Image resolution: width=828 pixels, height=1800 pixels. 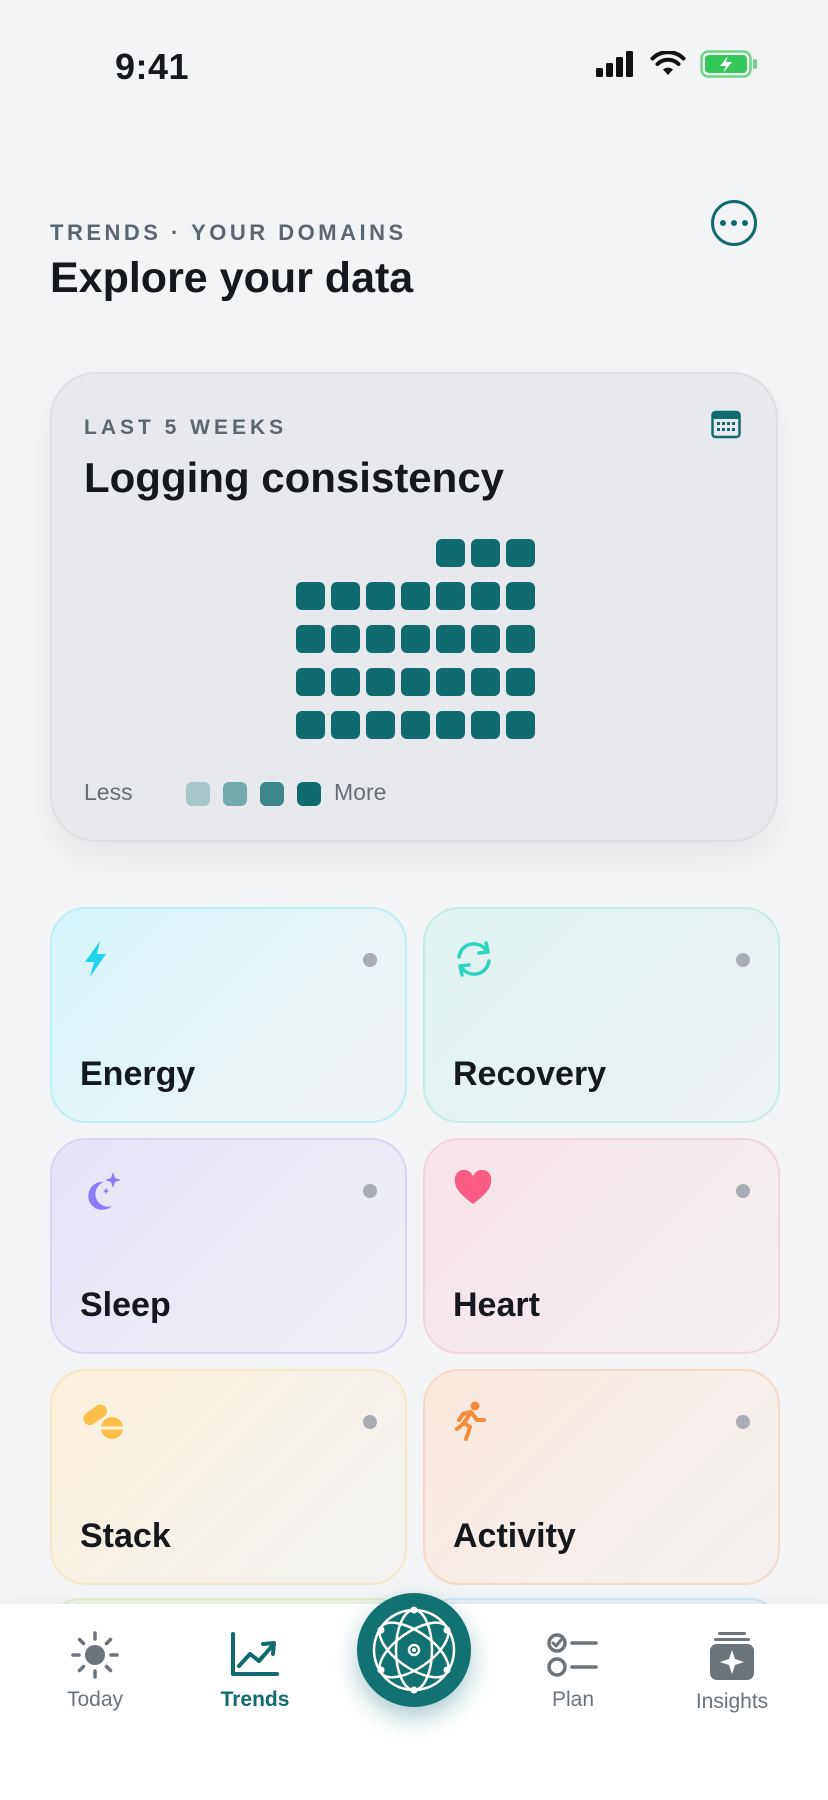 I want to click on domain-label: Energy, so click(x=138, y=1074).